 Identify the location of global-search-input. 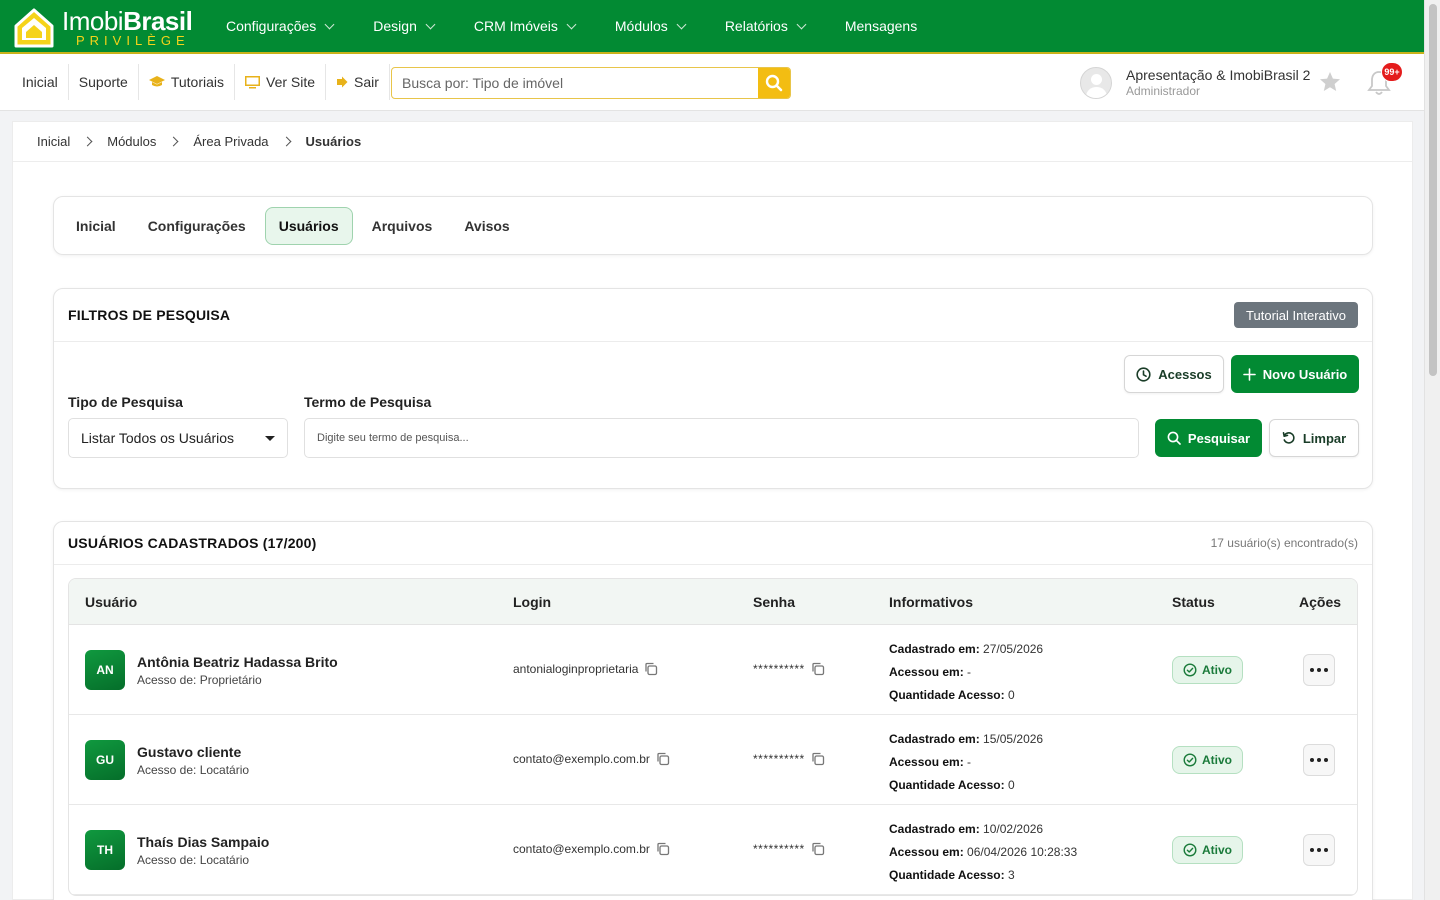
(575, 83).